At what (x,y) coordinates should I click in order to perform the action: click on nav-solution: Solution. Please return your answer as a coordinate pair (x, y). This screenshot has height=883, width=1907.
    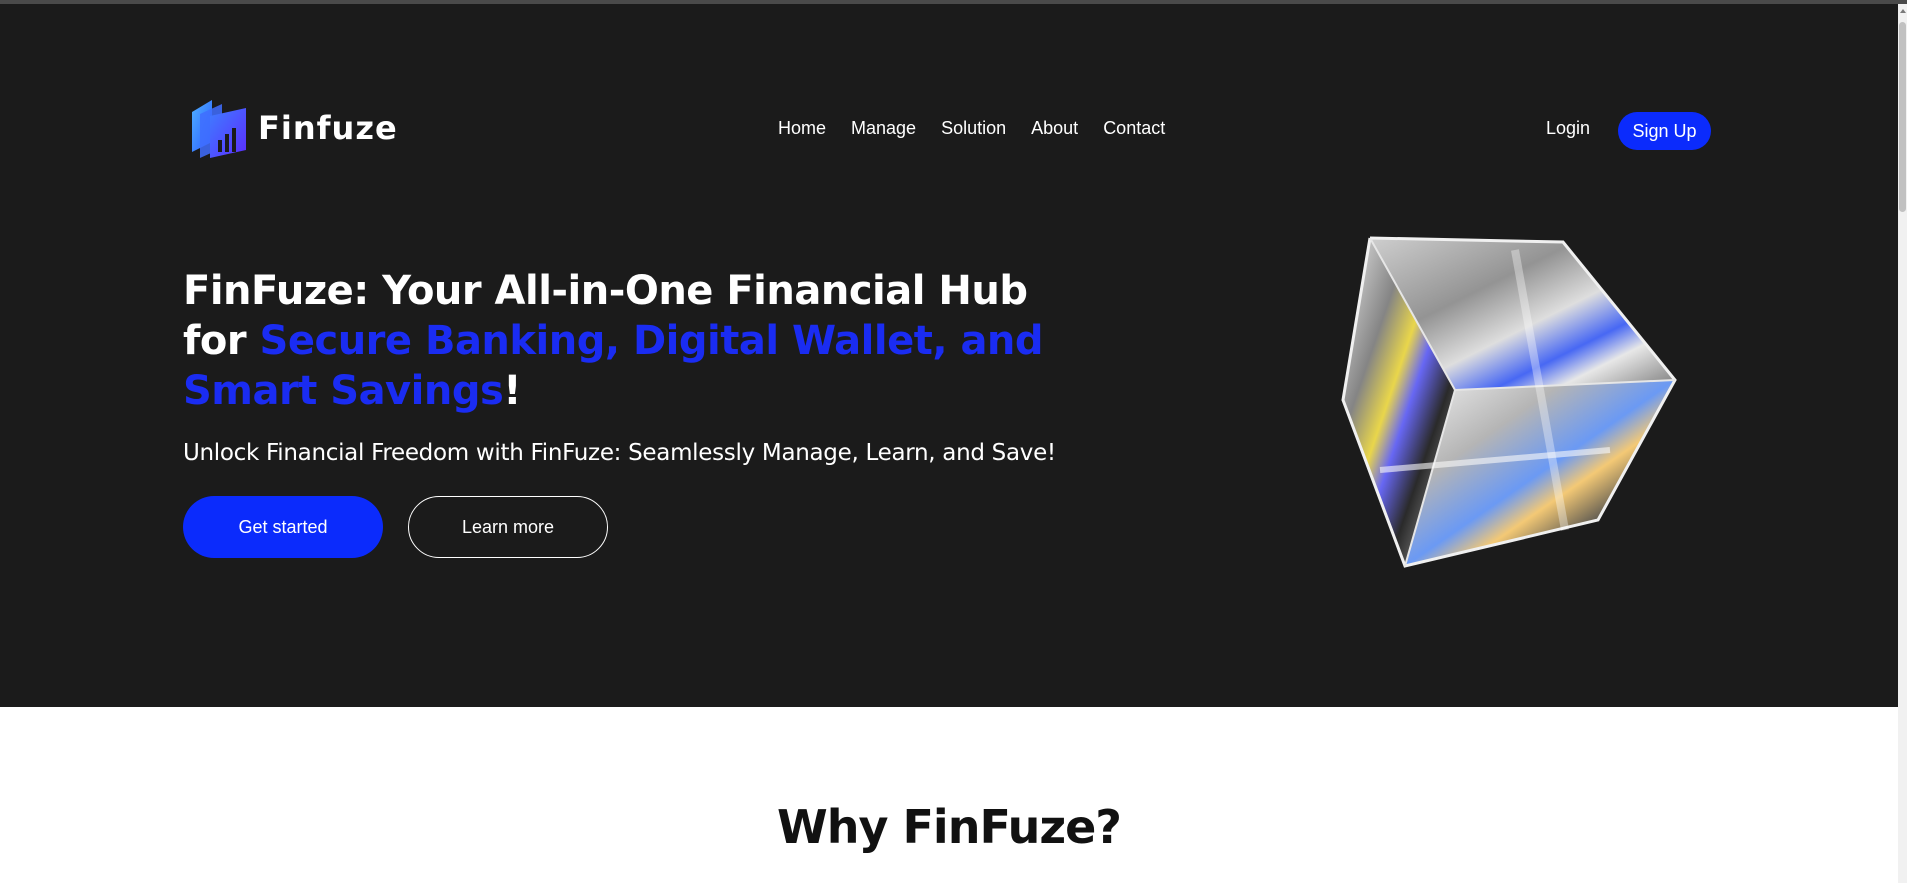
    Looking at the image, I should click on (973, 128).